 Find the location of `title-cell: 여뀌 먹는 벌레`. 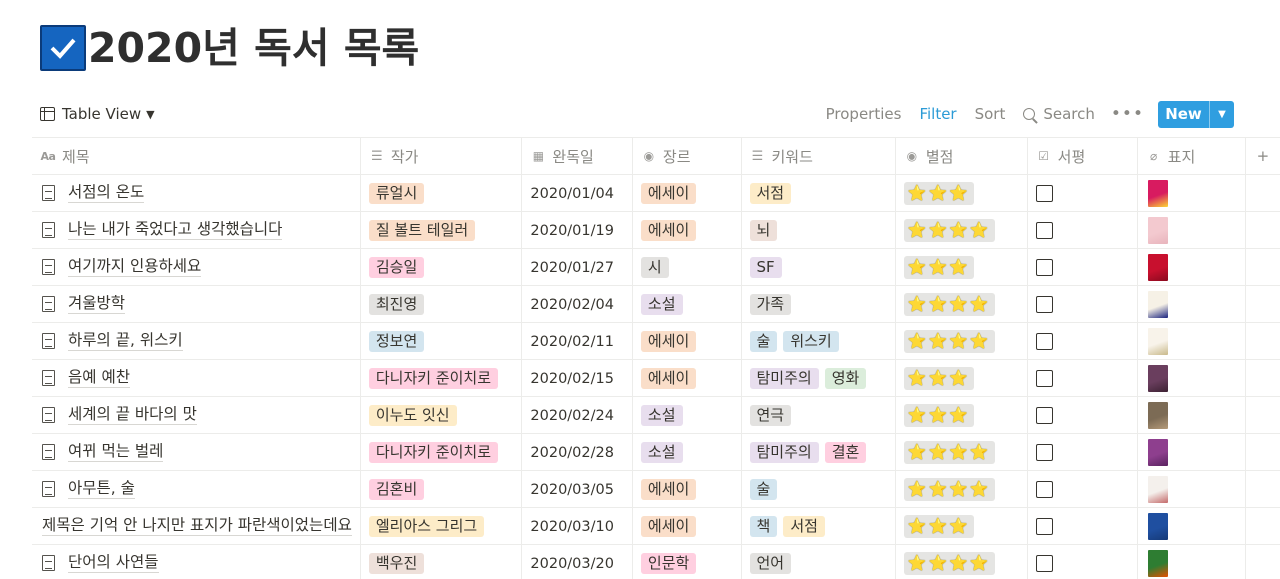

title-cell: 여뀌 먹는 벌레 is located at coordinates (196, 452).